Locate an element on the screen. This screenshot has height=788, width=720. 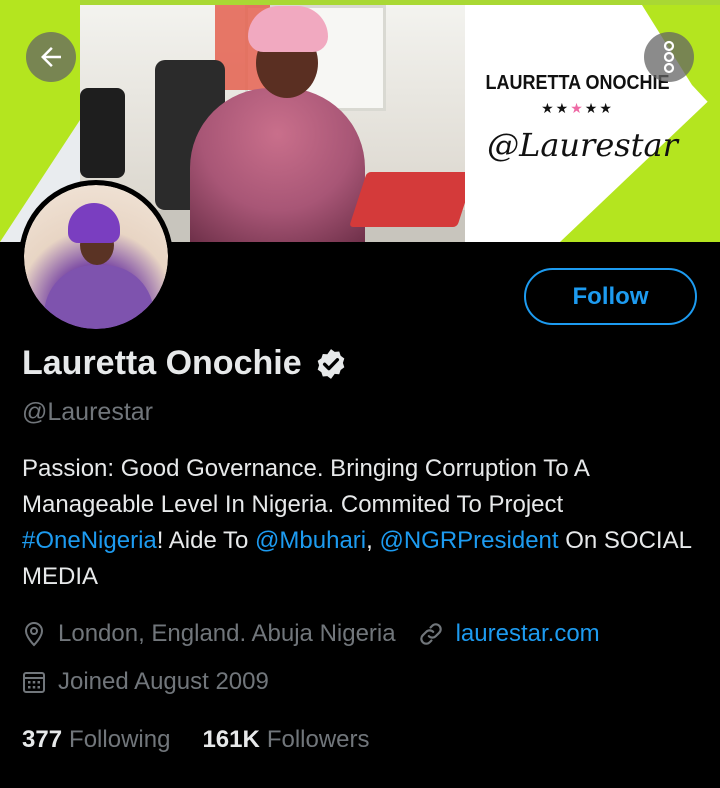
followers-stat: 161K Followers is located at coordinates (285, 740).